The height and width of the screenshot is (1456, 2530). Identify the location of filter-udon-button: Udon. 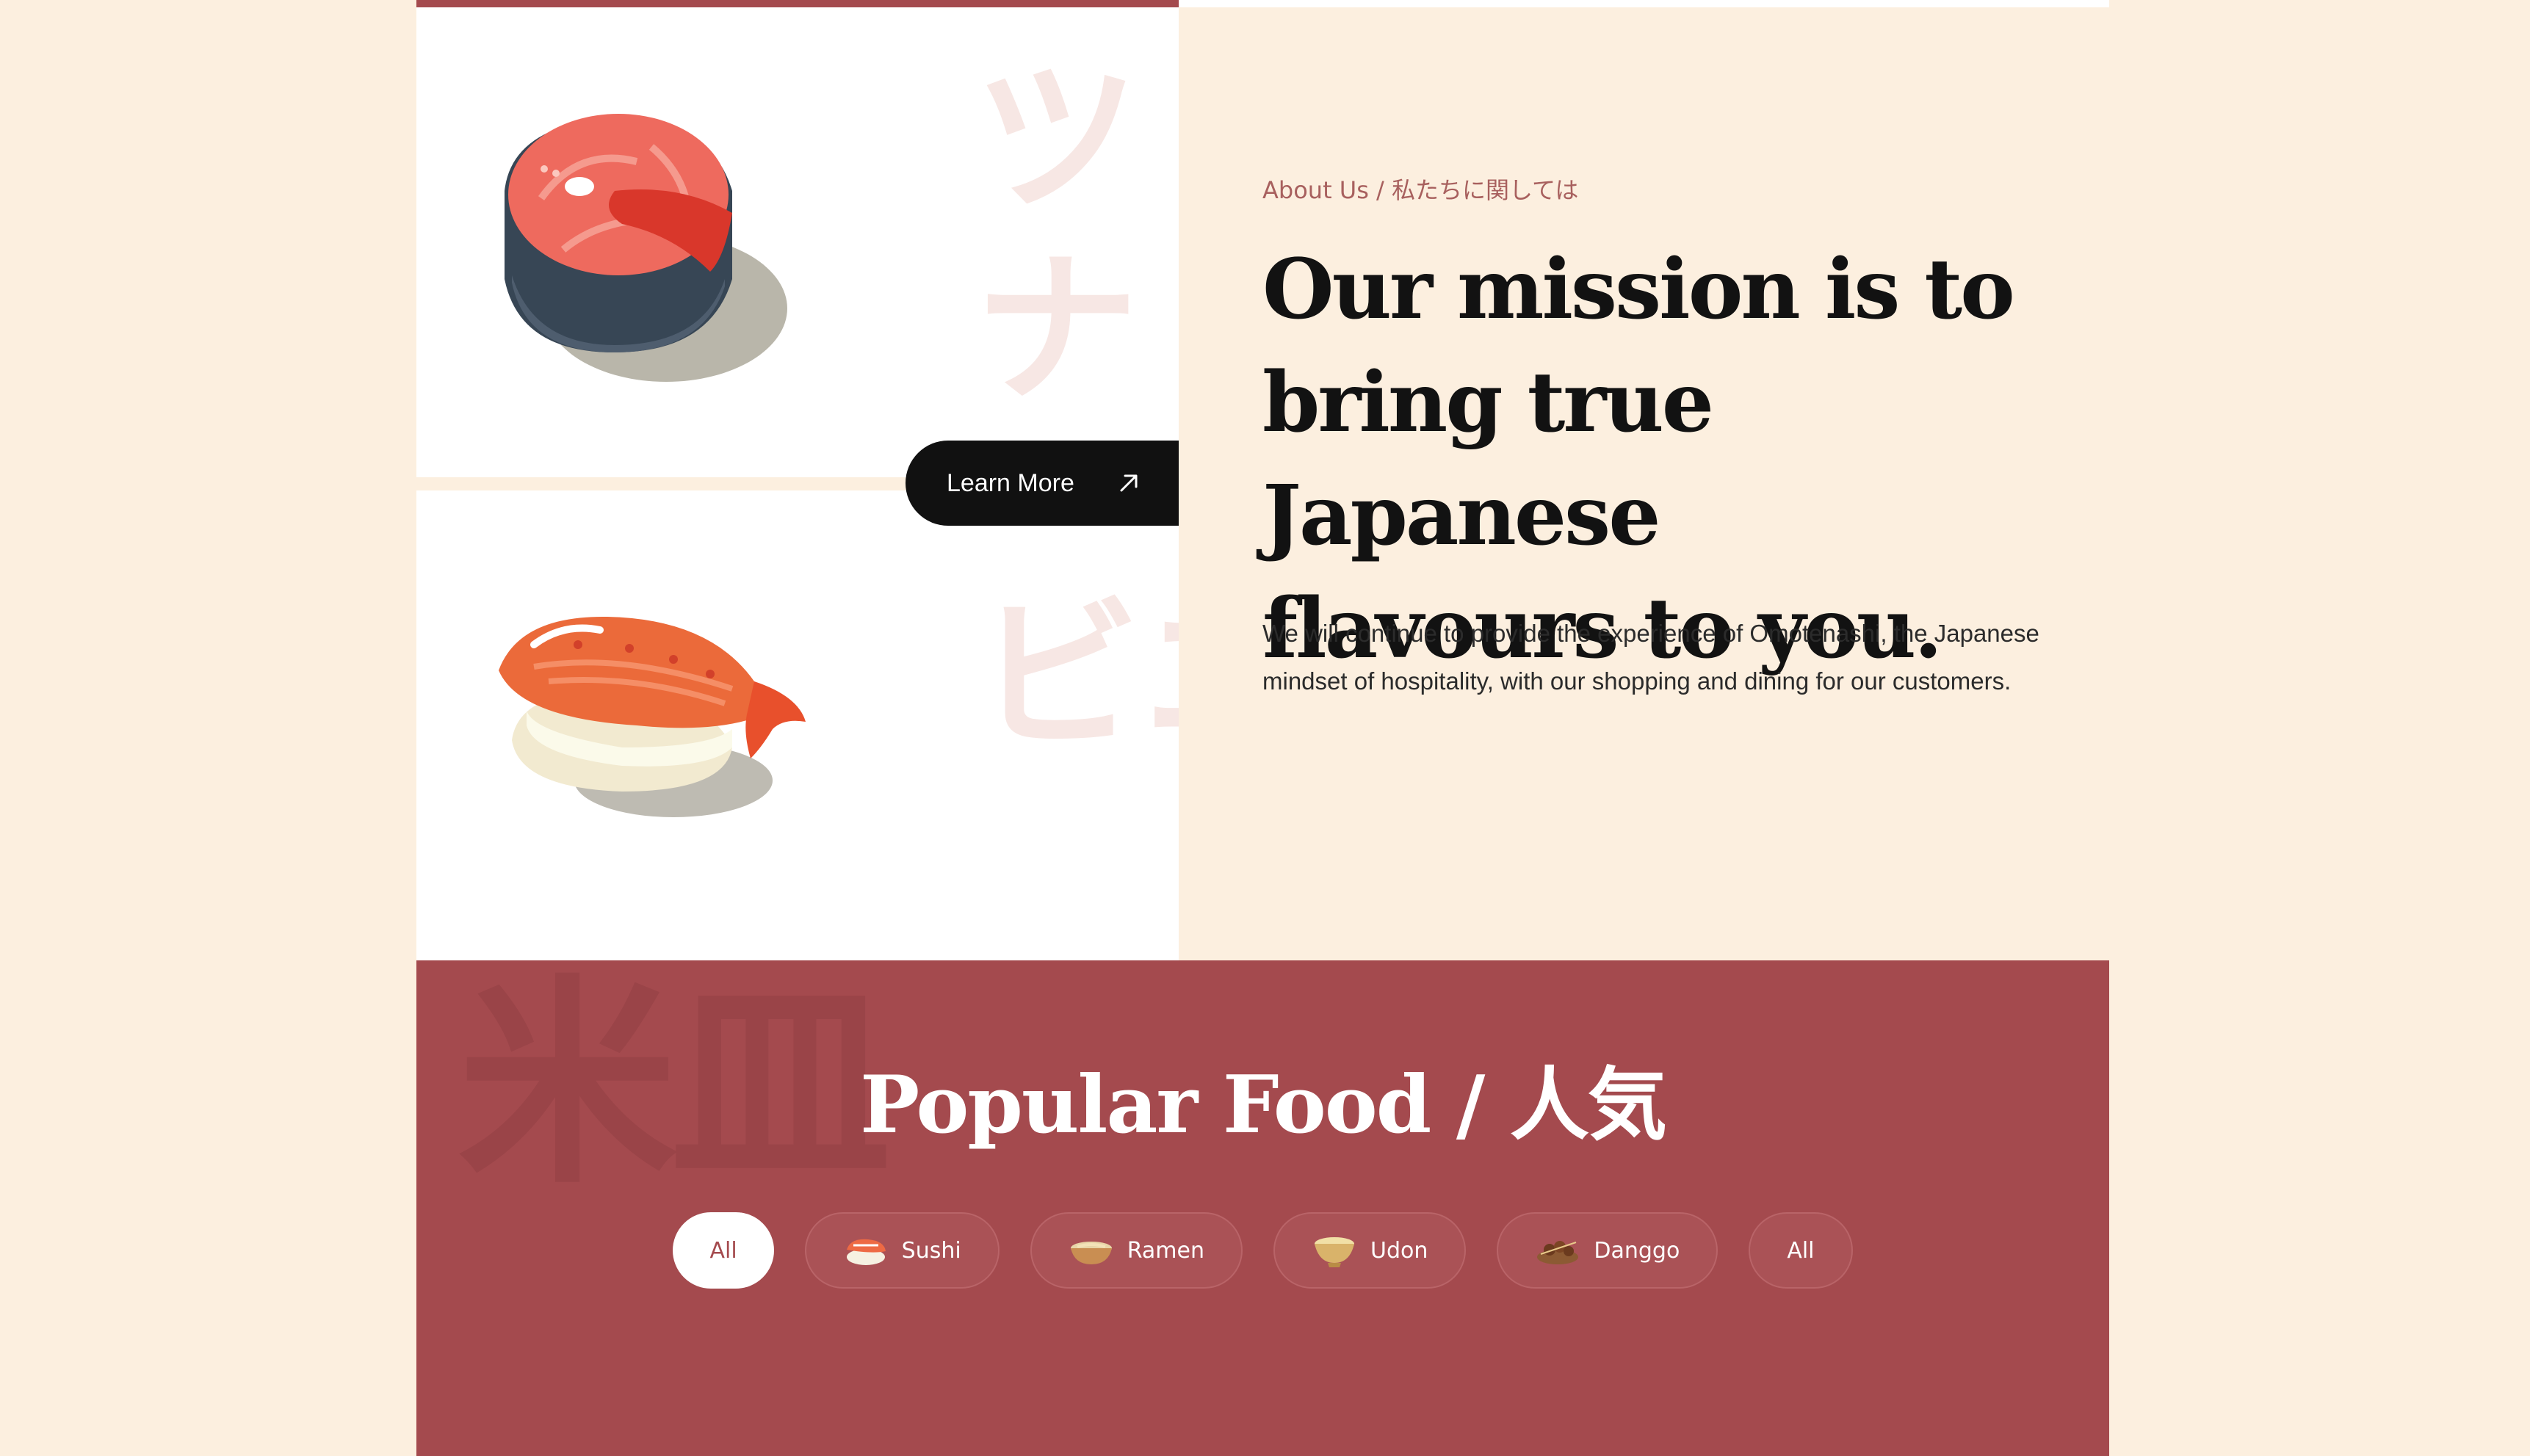
(1370, 1250).